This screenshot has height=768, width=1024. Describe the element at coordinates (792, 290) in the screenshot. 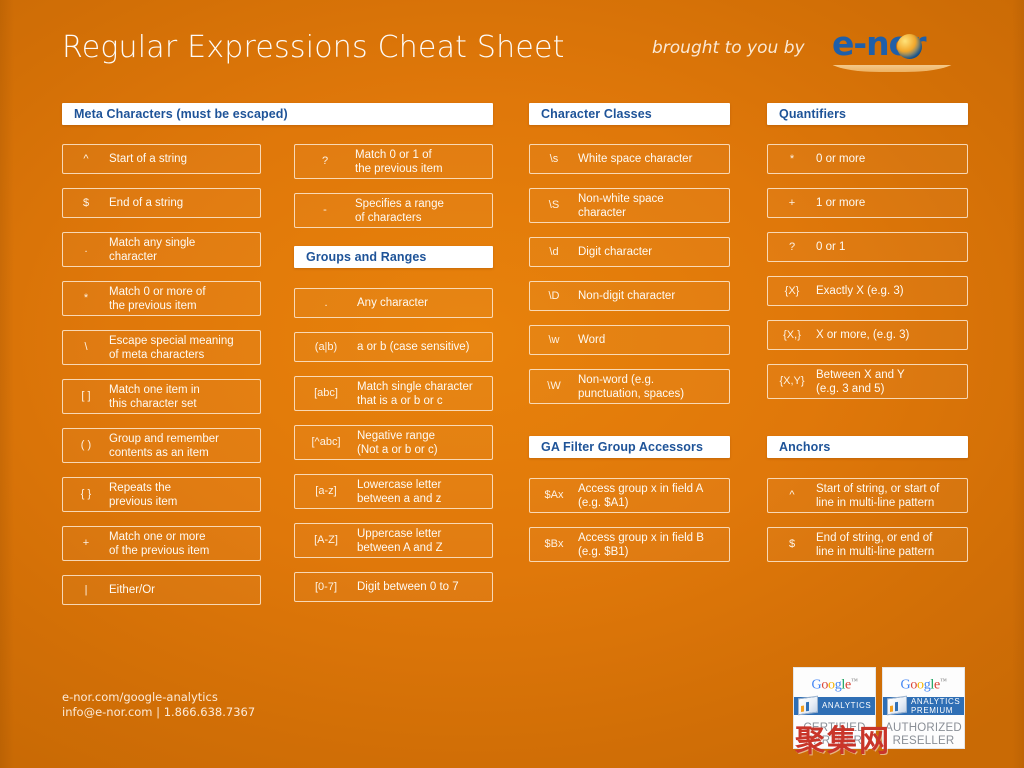

I see `regex-symbol: {X}` at that location.